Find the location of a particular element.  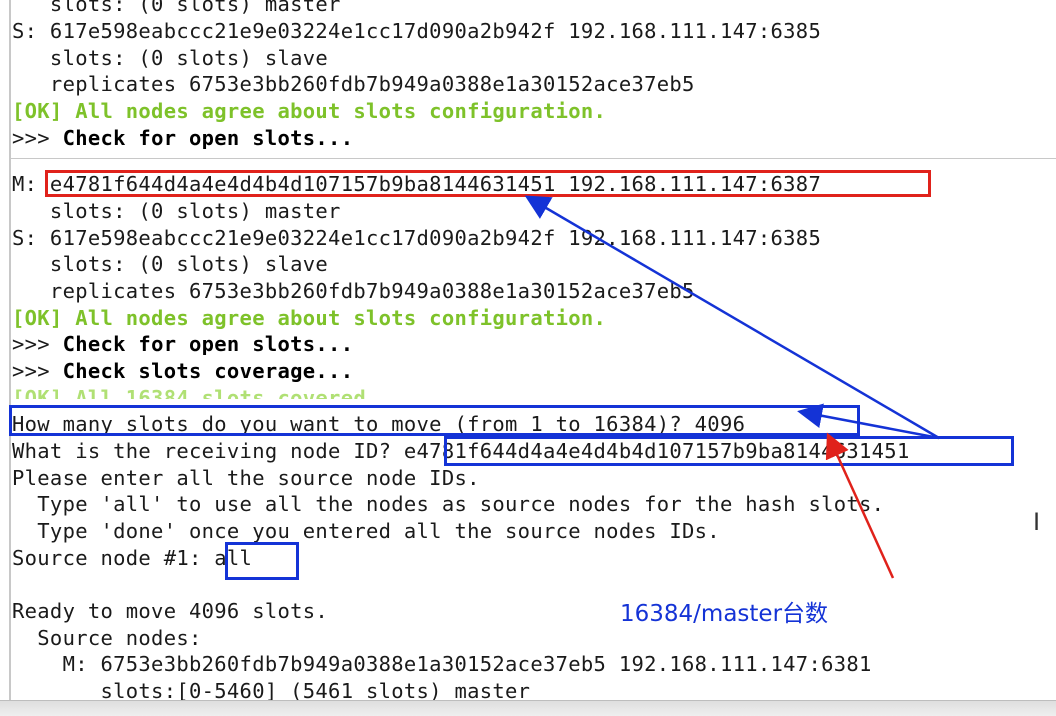

red-arrow is located at coordinates (860, 505).